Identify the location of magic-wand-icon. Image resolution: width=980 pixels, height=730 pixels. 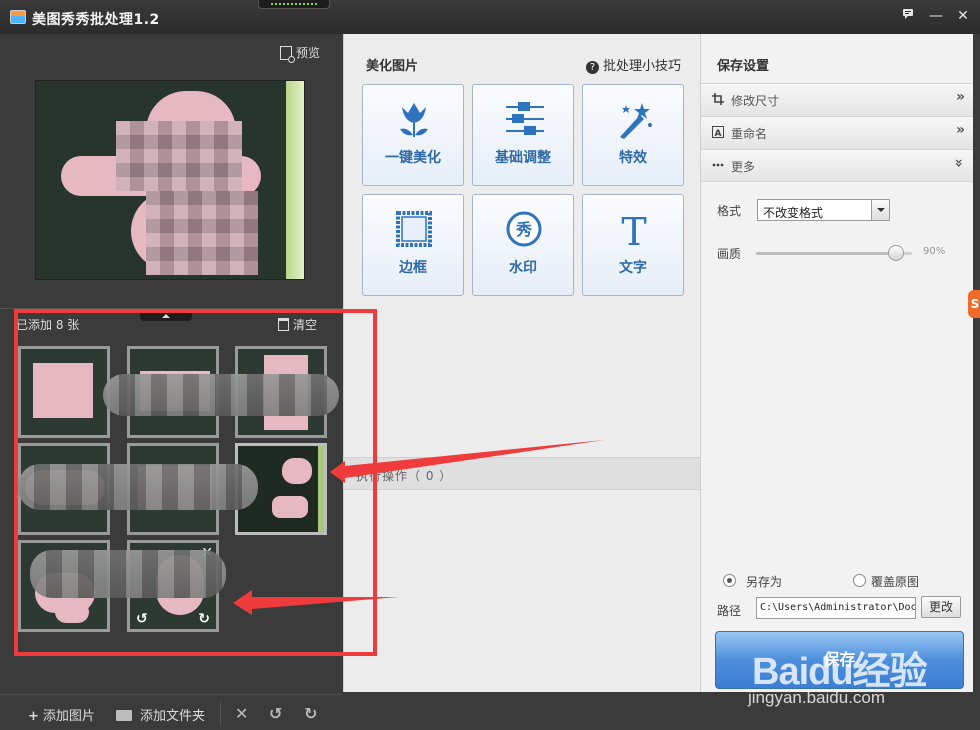
(636, 121).